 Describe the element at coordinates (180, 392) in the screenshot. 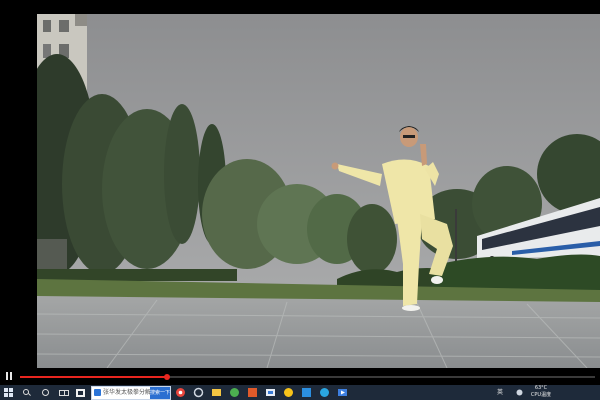

I see `media-icon` at that location.